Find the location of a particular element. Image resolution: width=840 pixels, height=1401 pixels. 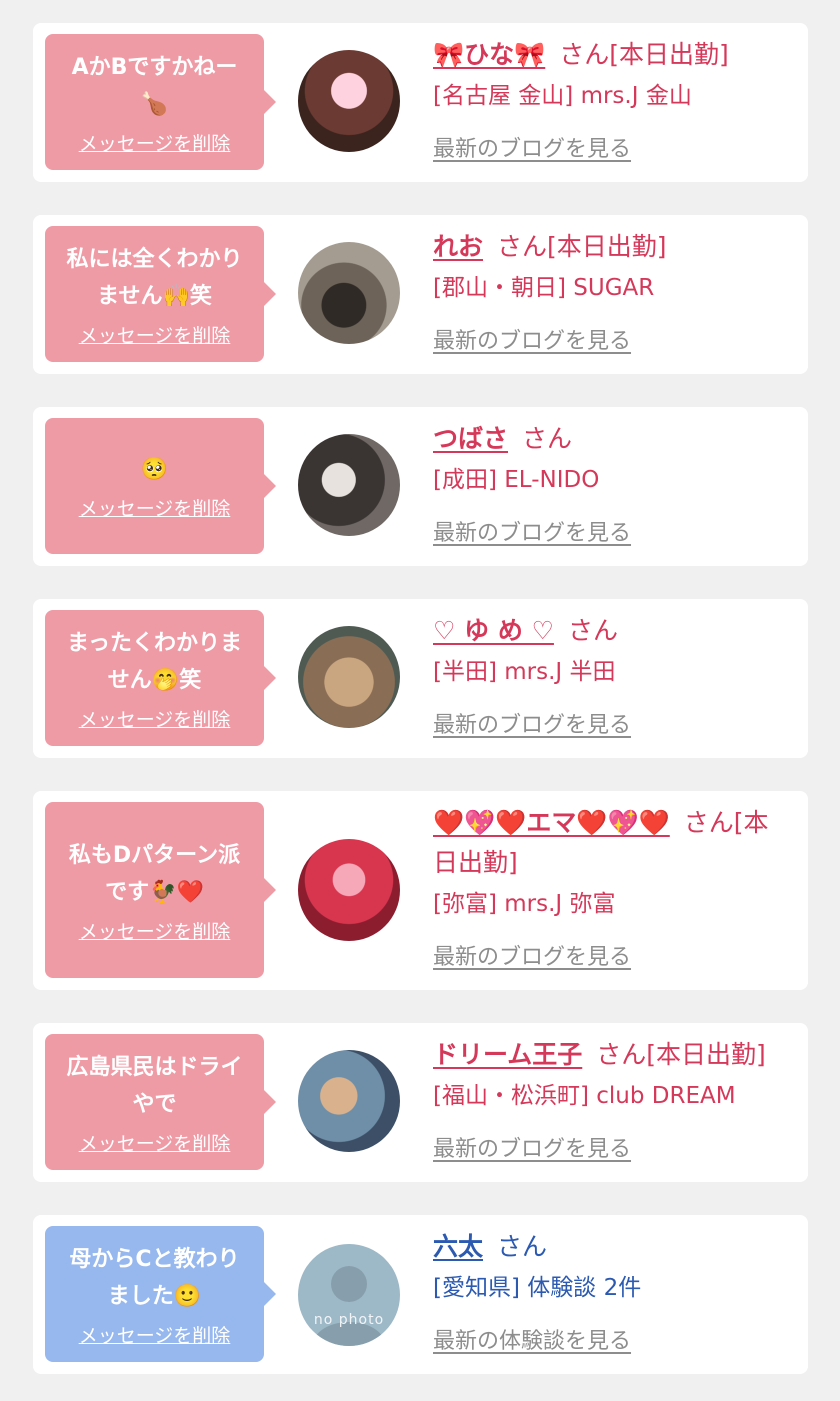

message-text: 母からCと教わり ました🙂 is located at coordinates (154, 1277).